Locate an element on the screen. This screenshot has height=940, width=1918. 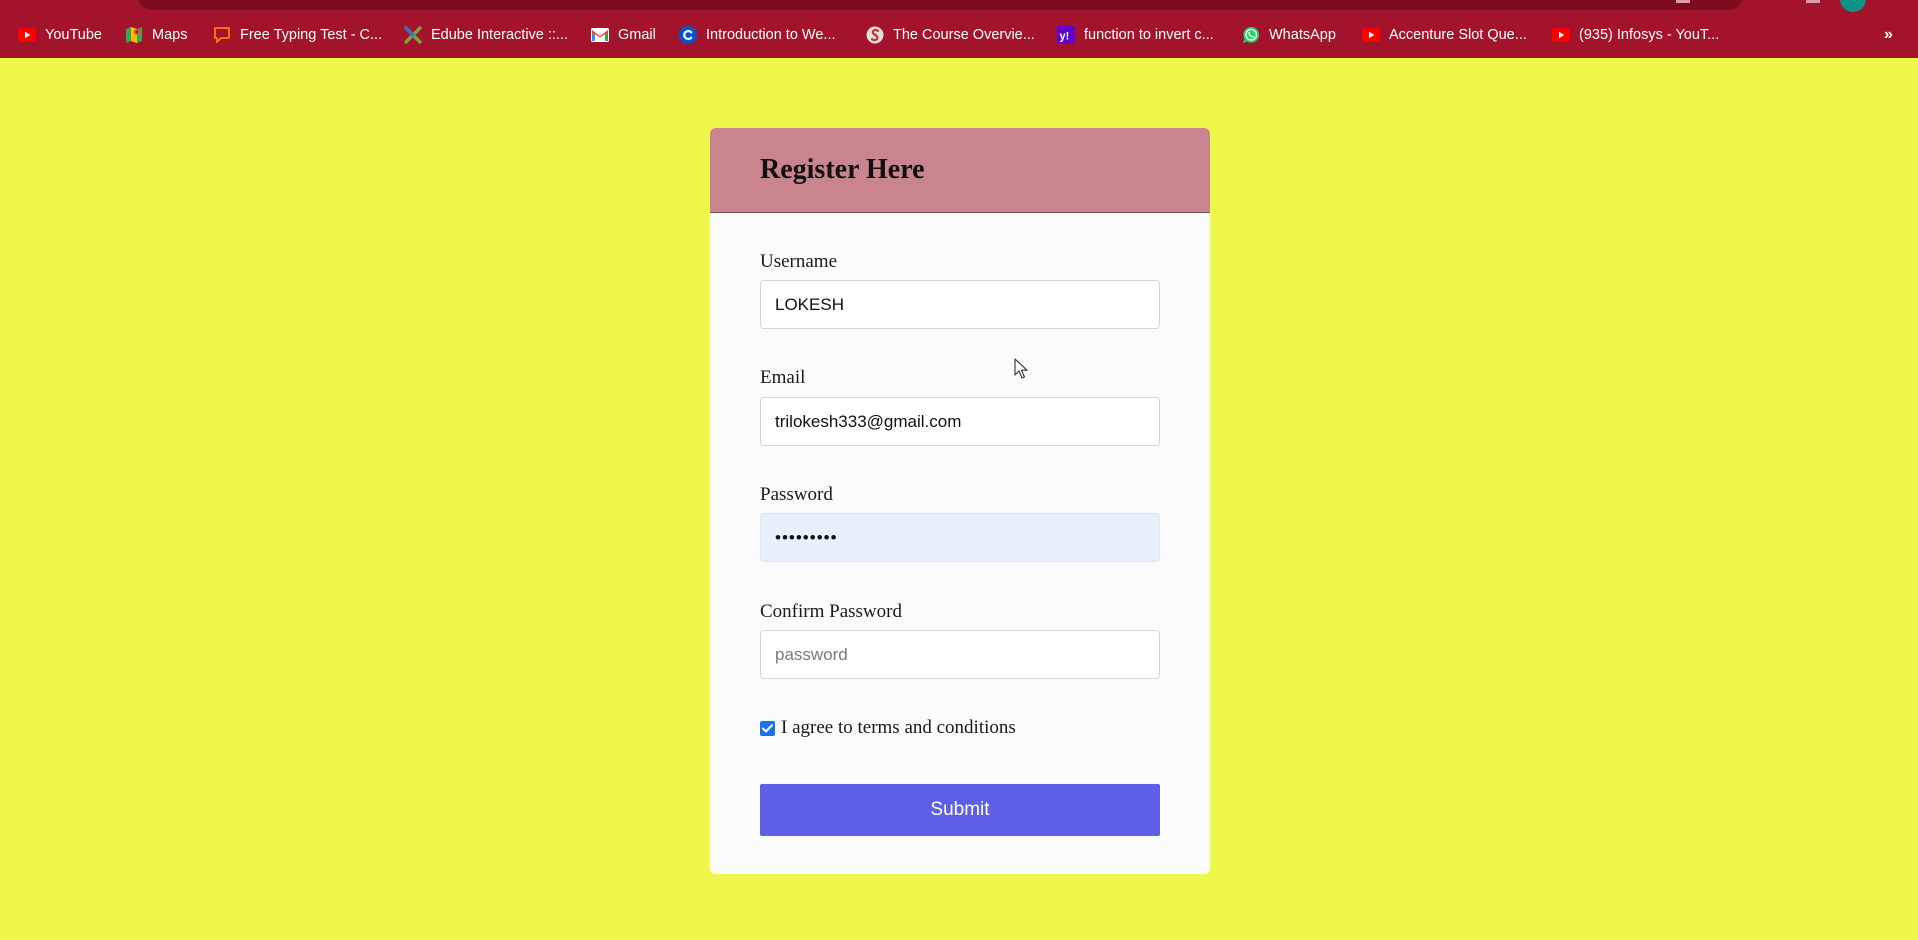
bookmark-gmail: Gmail is located at coordinates (623, 35).